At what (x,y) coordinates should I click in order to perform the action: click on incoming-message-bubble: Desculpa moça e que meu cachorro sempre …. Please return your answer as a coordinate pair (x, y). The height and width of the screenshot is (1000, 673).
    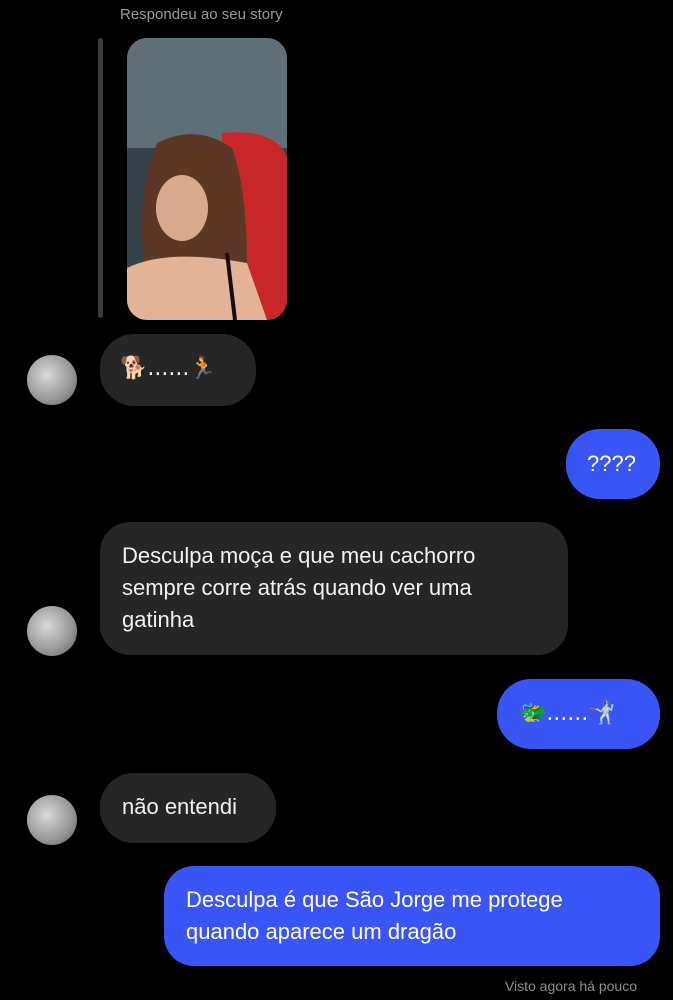
    Looking at the image, I should click on (334, 588).